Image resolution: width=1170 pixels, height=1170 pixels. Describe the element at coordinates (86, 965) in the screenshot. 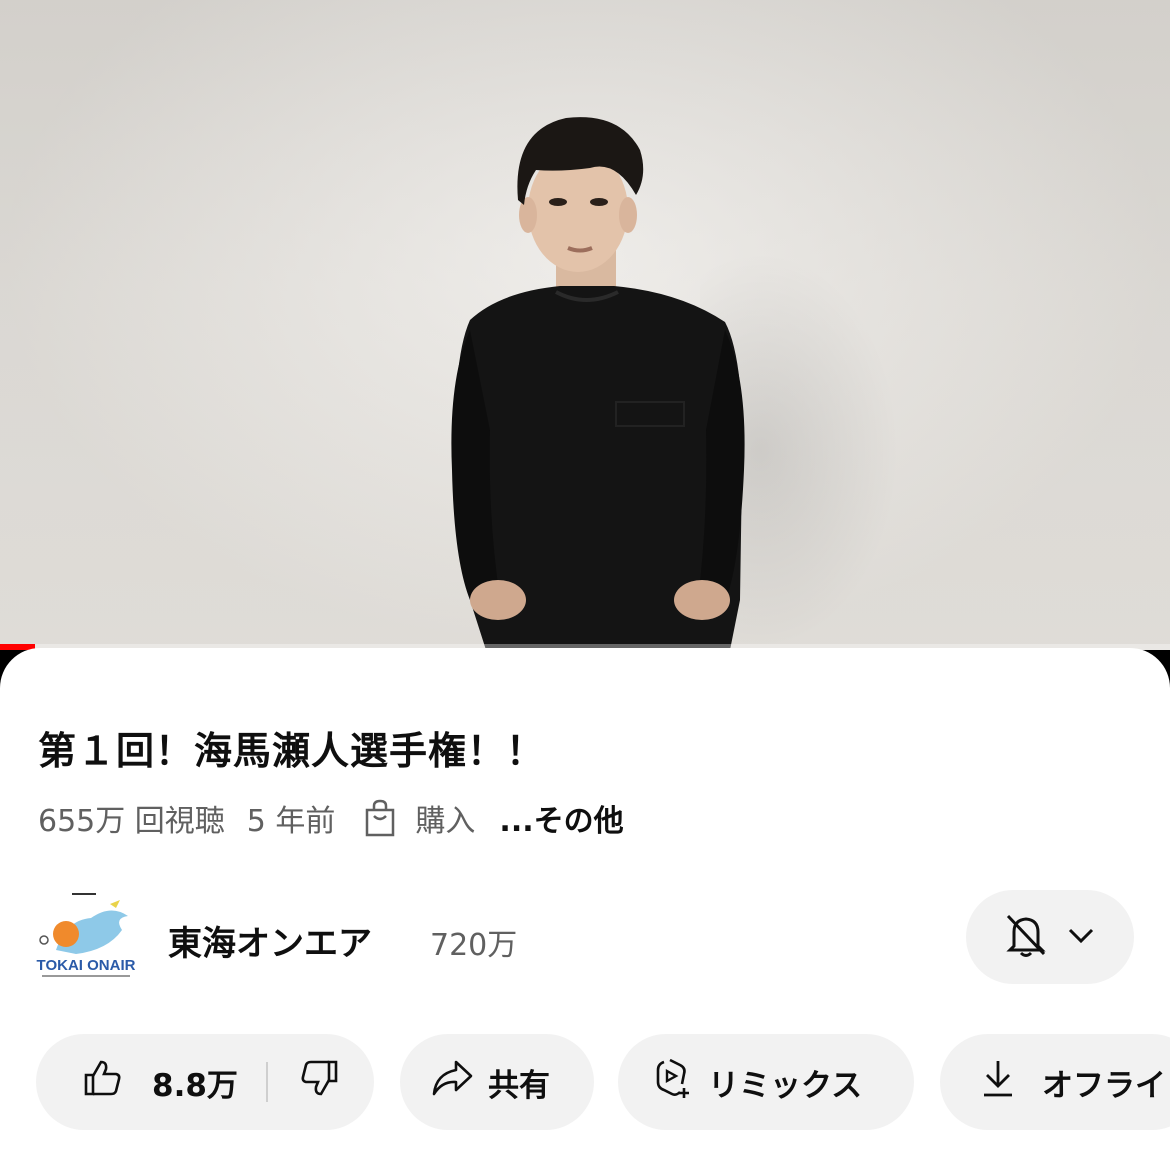

I see `logo-wordmark: TOKAI ONAIR` at that location.